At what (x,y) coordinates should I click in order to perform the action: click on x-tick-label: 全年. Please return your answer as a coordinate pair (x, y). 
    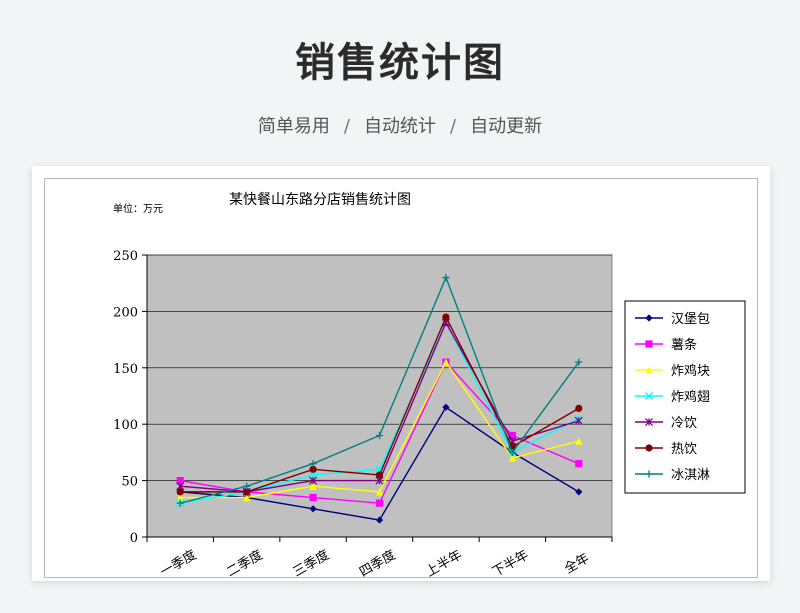
    Looking at the image, I should click on (577, 563).